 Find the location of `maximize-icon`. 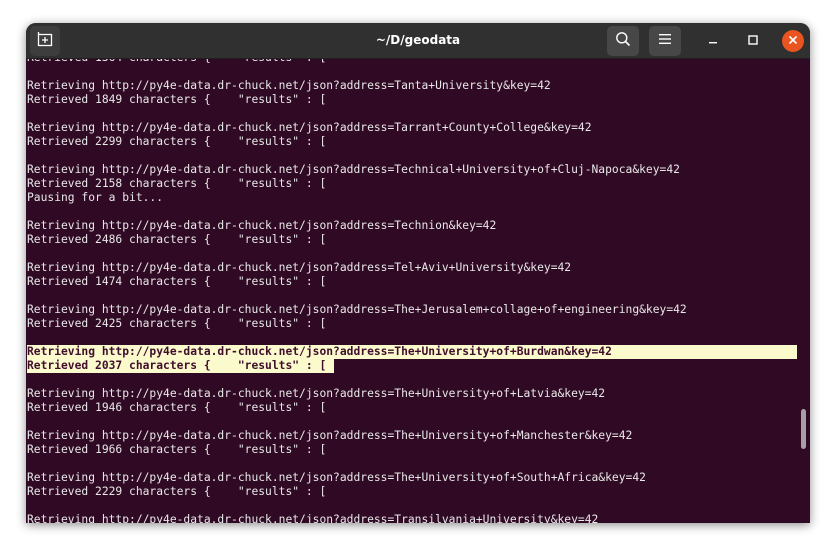

maximize-icon is located at coordinates (753, 41).